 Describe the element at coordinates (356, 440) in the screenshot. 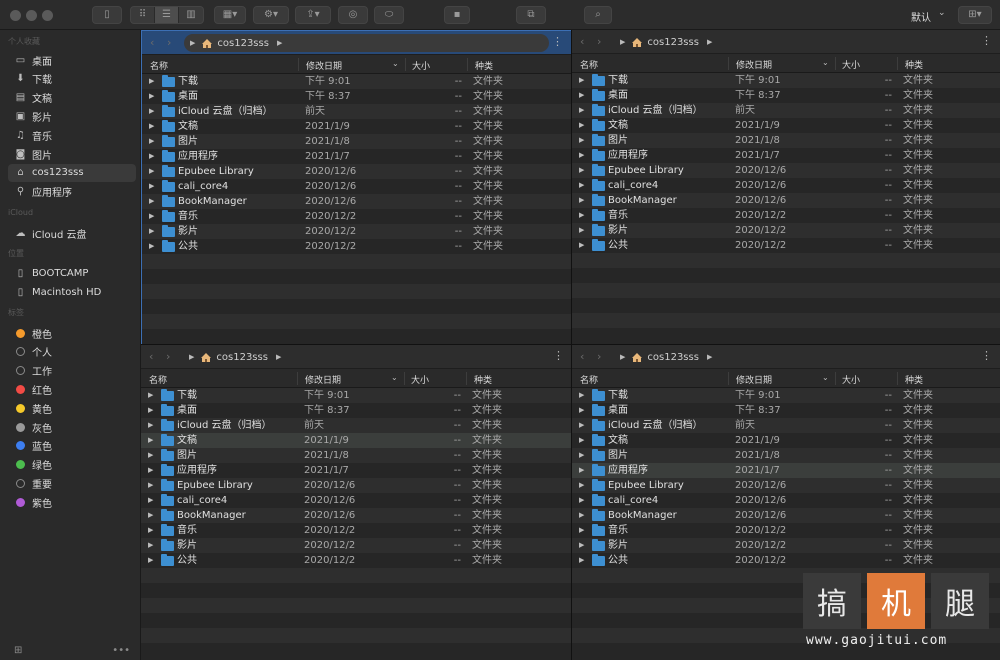

I see `file-row: ▶ 文稿 2021/1/9 -- 文件夹` at that location.